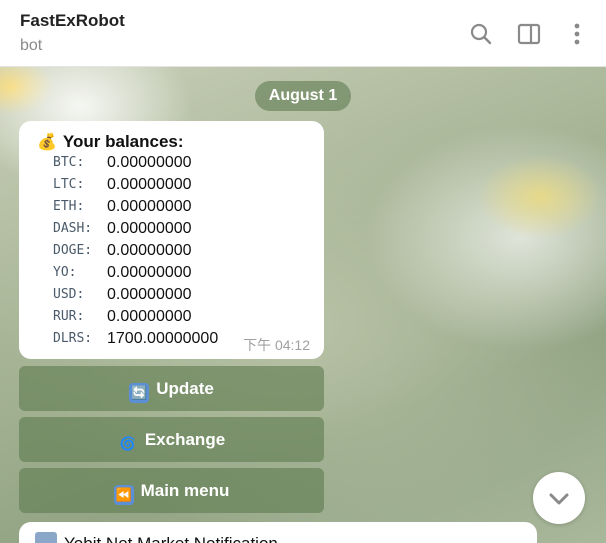 Image resolution: width=606 pixels, height=543 pixels. What do you see at coordinates (303, 33) in the screenshot?
I see `chat-header: FastExRobot bot` at bounding box center [303, 33].